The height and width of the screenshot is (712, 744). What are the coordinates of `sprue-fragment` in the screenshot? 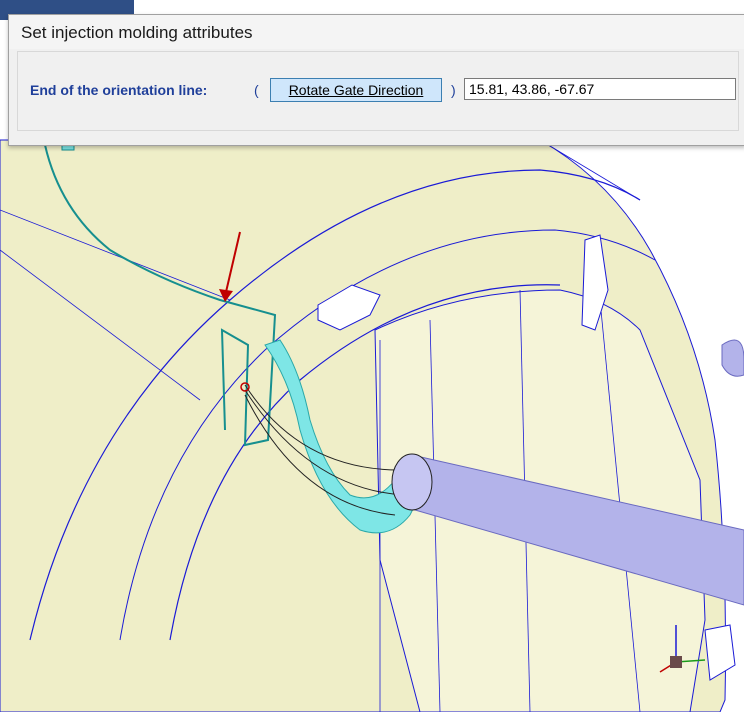 It's located at (732, 358).